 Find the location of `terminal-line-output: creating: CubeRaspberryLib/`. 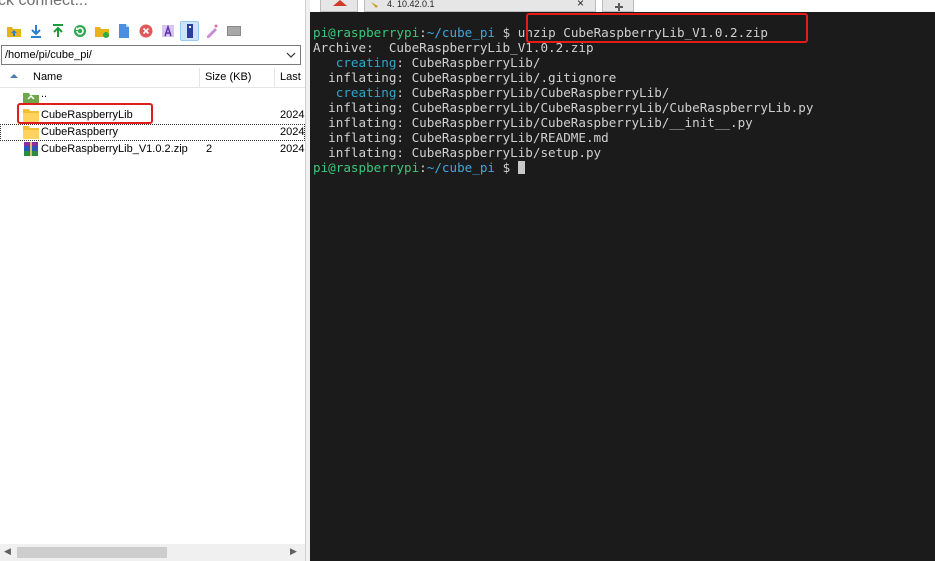

terminal-line-output: creating: CubeRaspberryLib/ is located at coordinates (427, 62).